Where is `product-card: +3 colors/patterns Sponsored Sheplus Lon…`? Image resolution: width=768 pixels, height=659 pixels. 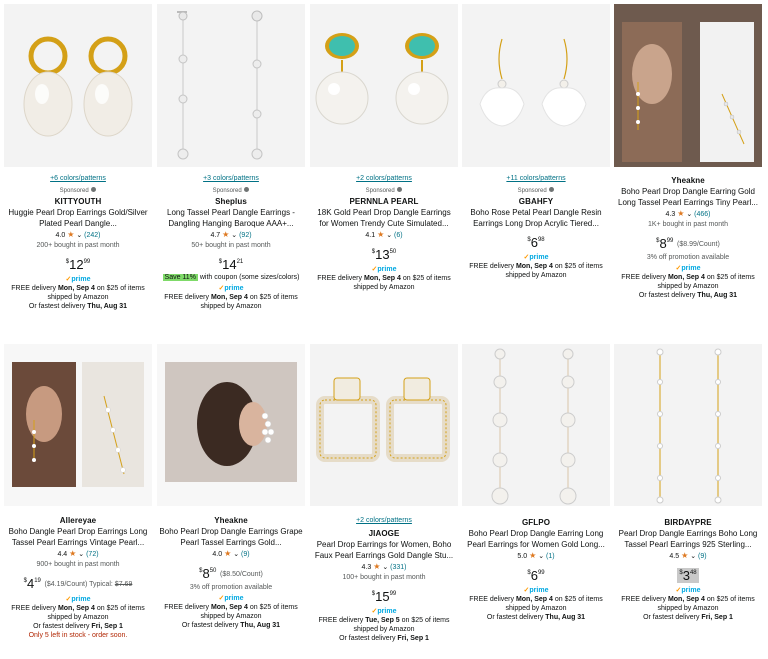
product-card: +3 colors/patterns Sponsored Sheplus Lon… is located at coordinates (231, 172).